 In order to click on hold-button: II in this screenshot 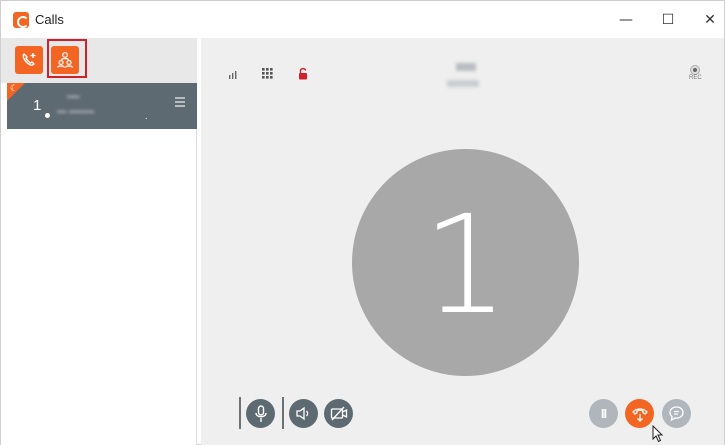, I will do `click(603, 413)`.